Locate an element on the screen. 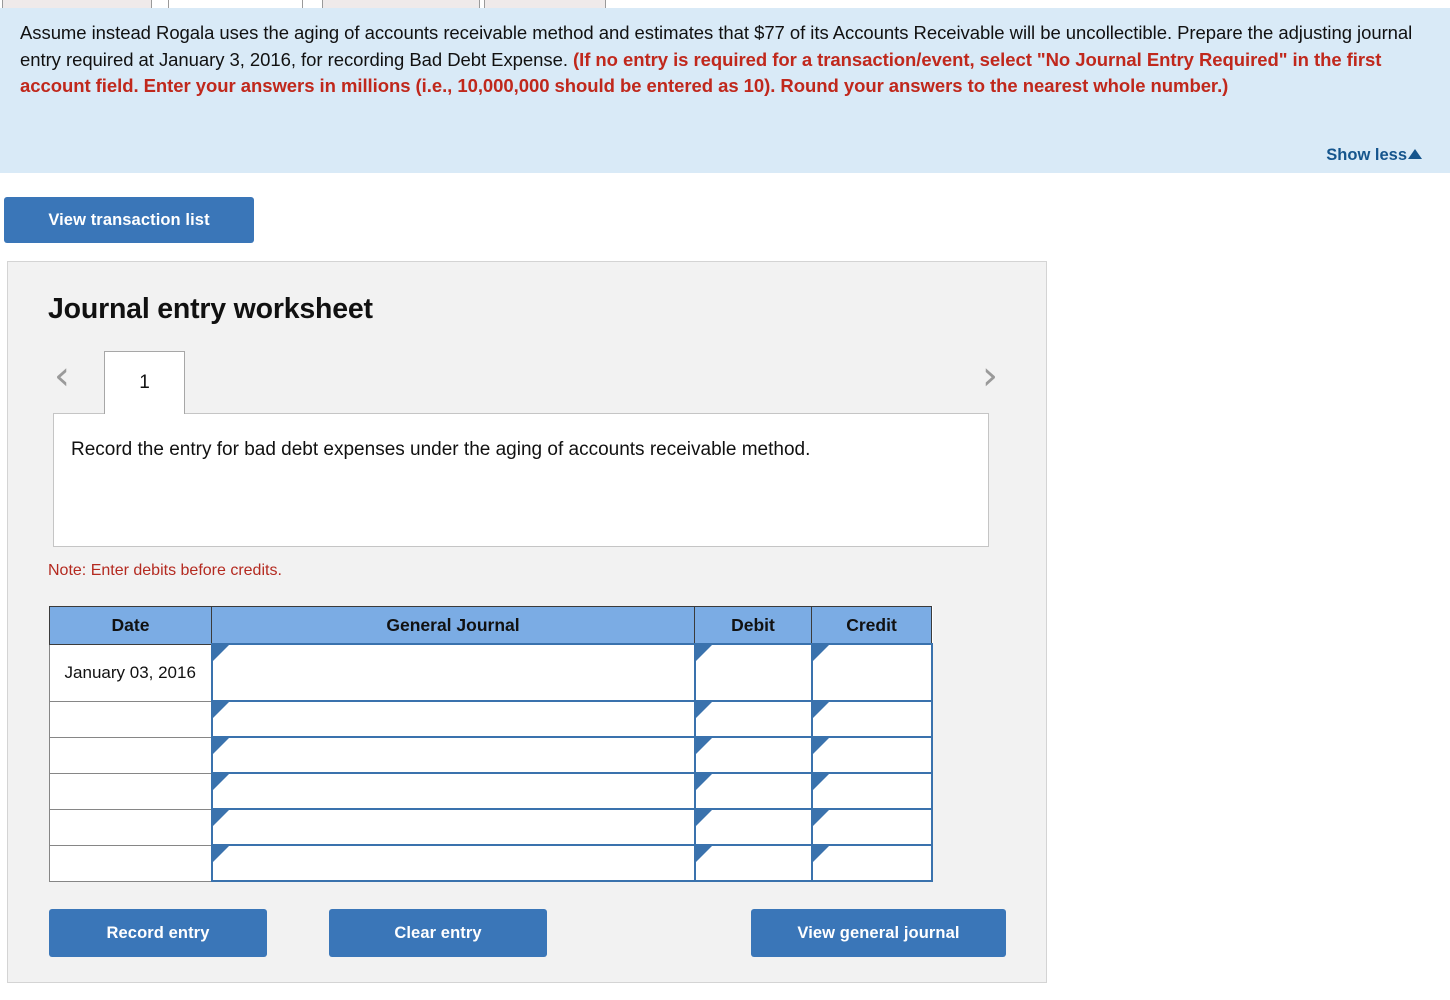 The image size is (1450, 1000). debits-before-credits-note: Note: Enter debits before credits. is located at coordinates (165, 570).